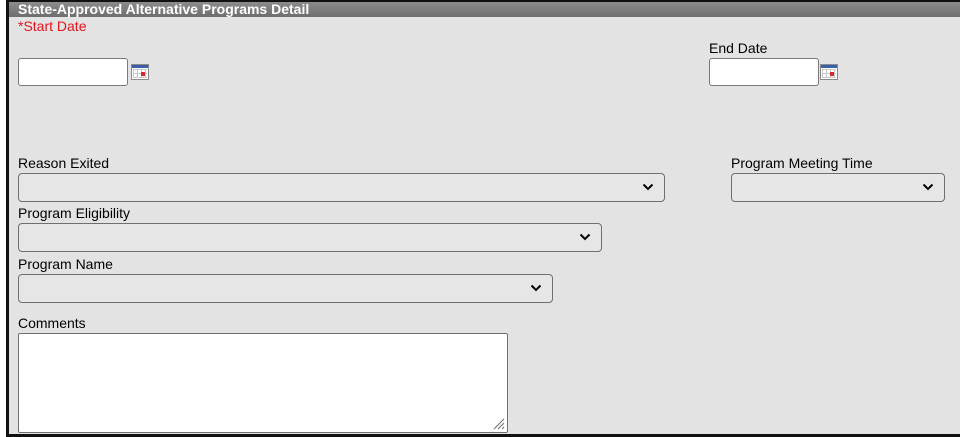 This screenshot has height=437, width=960. Describe the element at coordinates (310, 237) in the screenshot. I see `program-eligibility-select` at that location.